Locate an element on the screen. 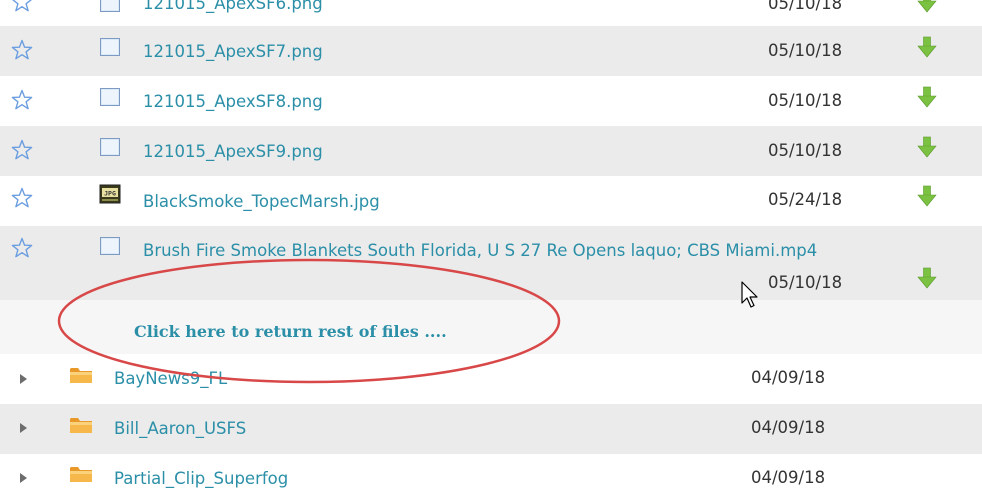 The width and height of the screenshot is (982, 497). file-date: 05/24/18 is located at coordinates (805, 199).